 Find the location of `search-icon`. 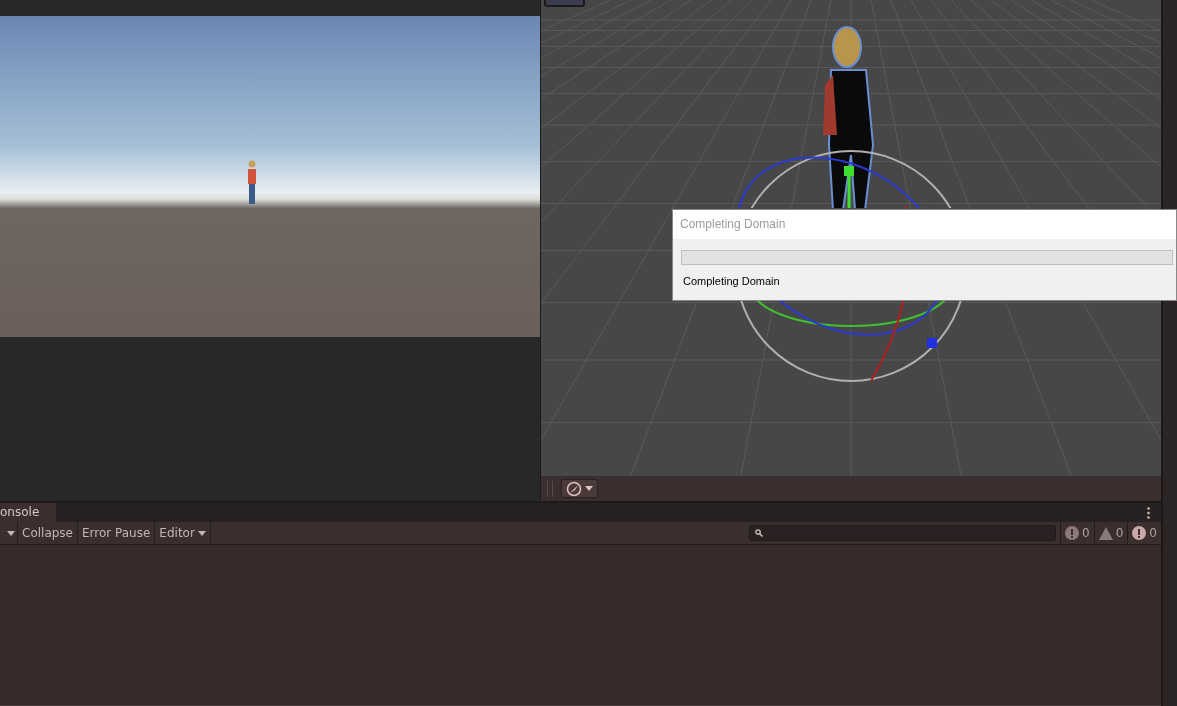

search-icon is located at coordinates (759, 533).